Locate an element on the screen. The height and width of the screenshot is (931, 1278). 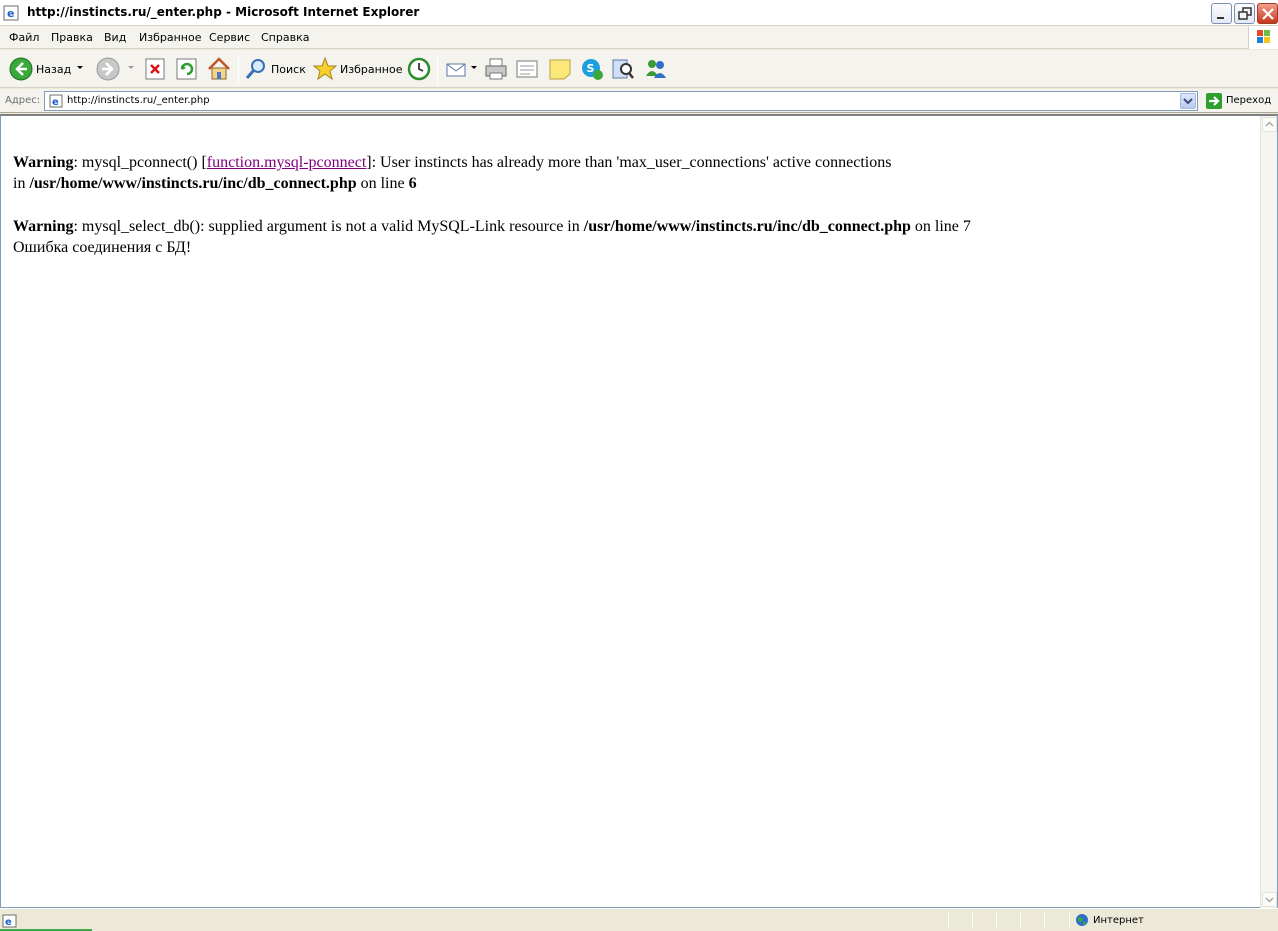
warning-line-number: 6 is located at coordinates (412, 183).